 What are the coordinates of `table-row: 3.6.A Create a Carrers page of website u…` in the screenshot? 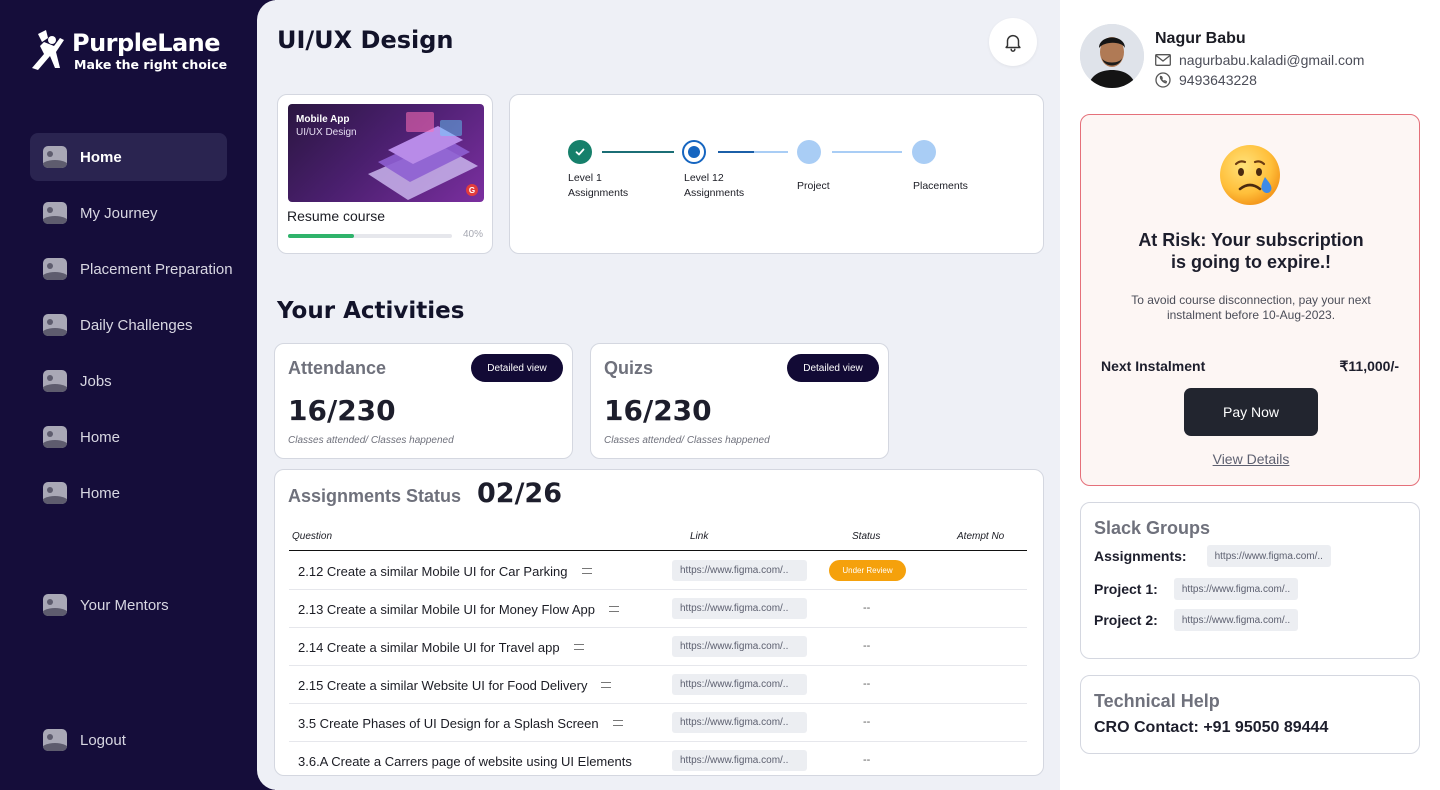 It's located at (658, 758).